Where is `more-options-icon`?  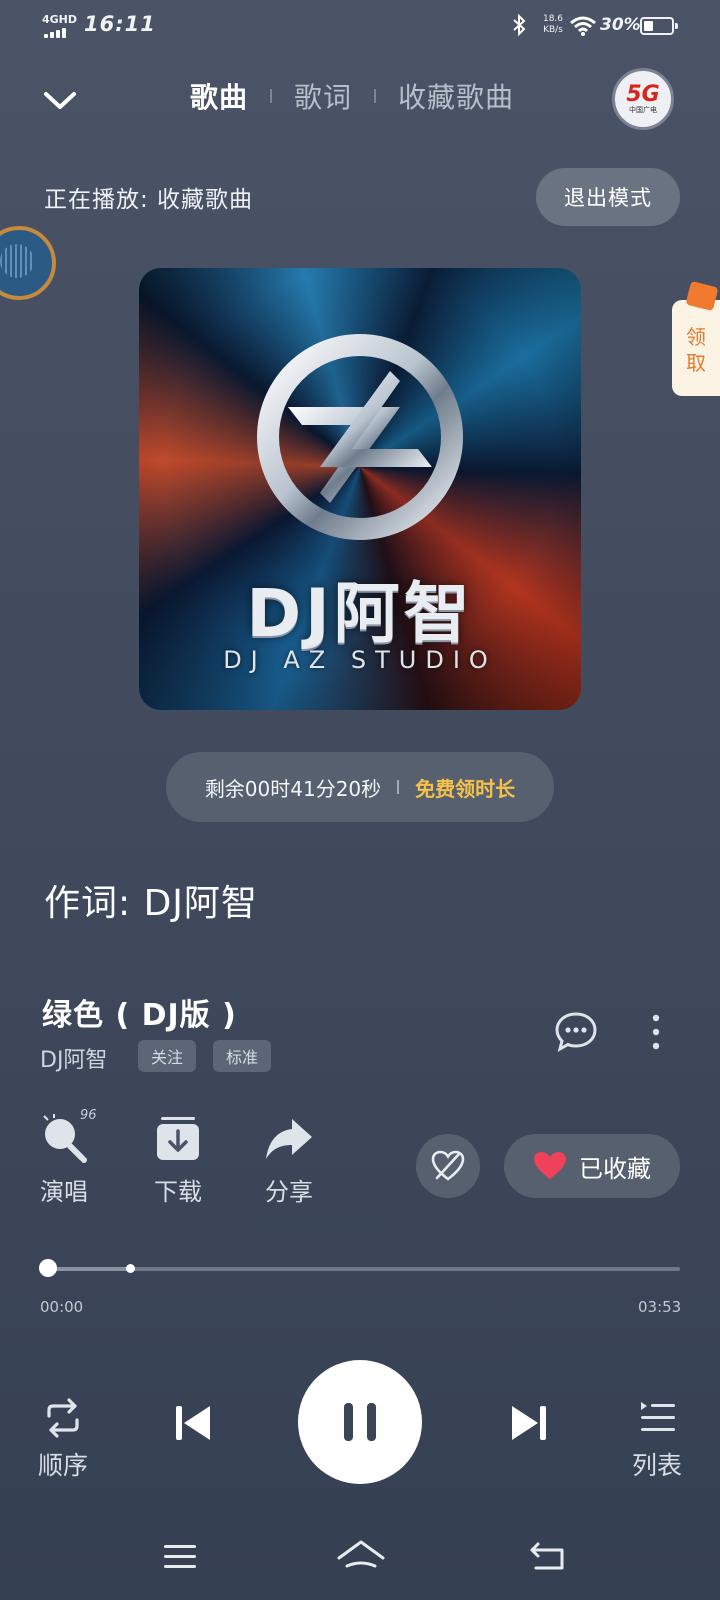 more-options-icon is located at coordinates (656, 1032).